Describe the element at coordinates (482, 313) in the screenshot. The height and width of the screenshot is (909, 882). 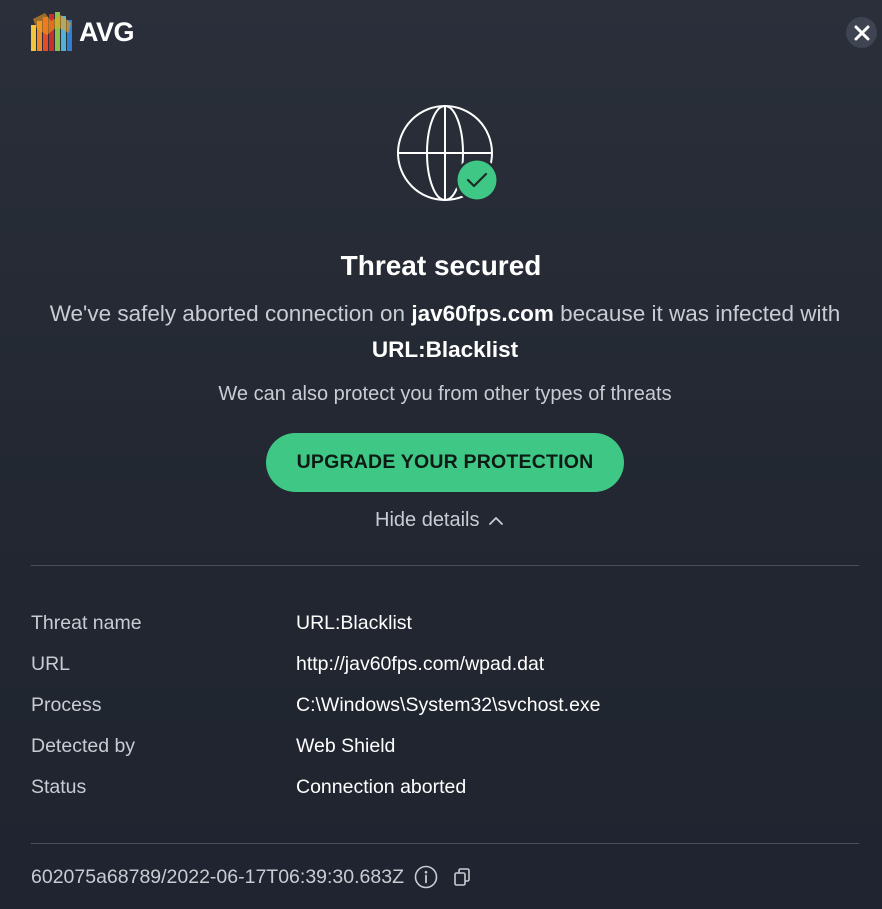
I see `infected-site: jav60fps.com` at that location.